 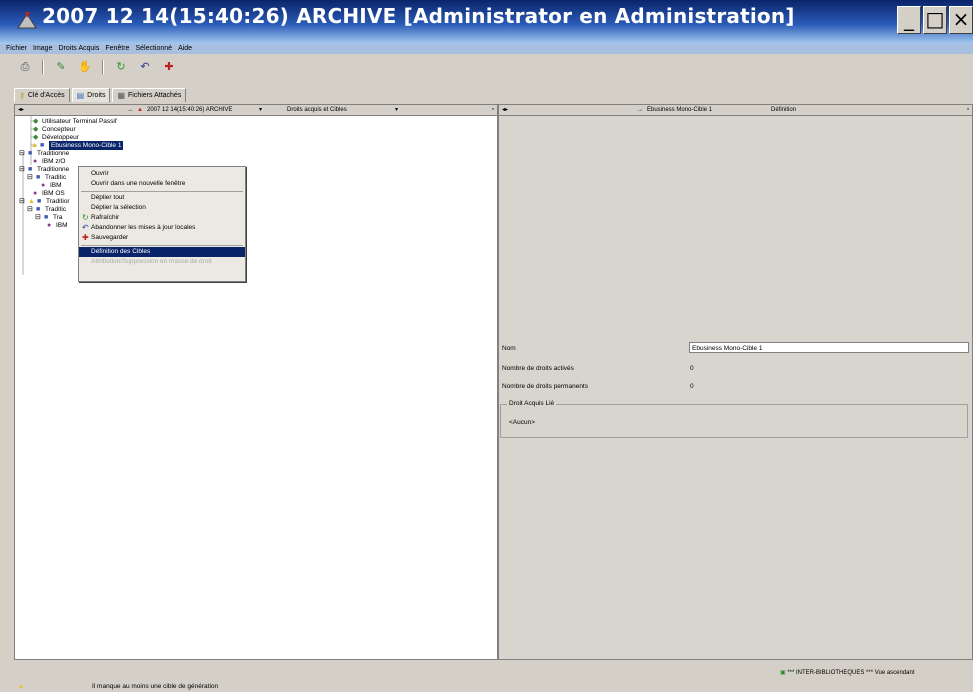 I want to click on nom-label: Nom, so click(x=509, y=348).